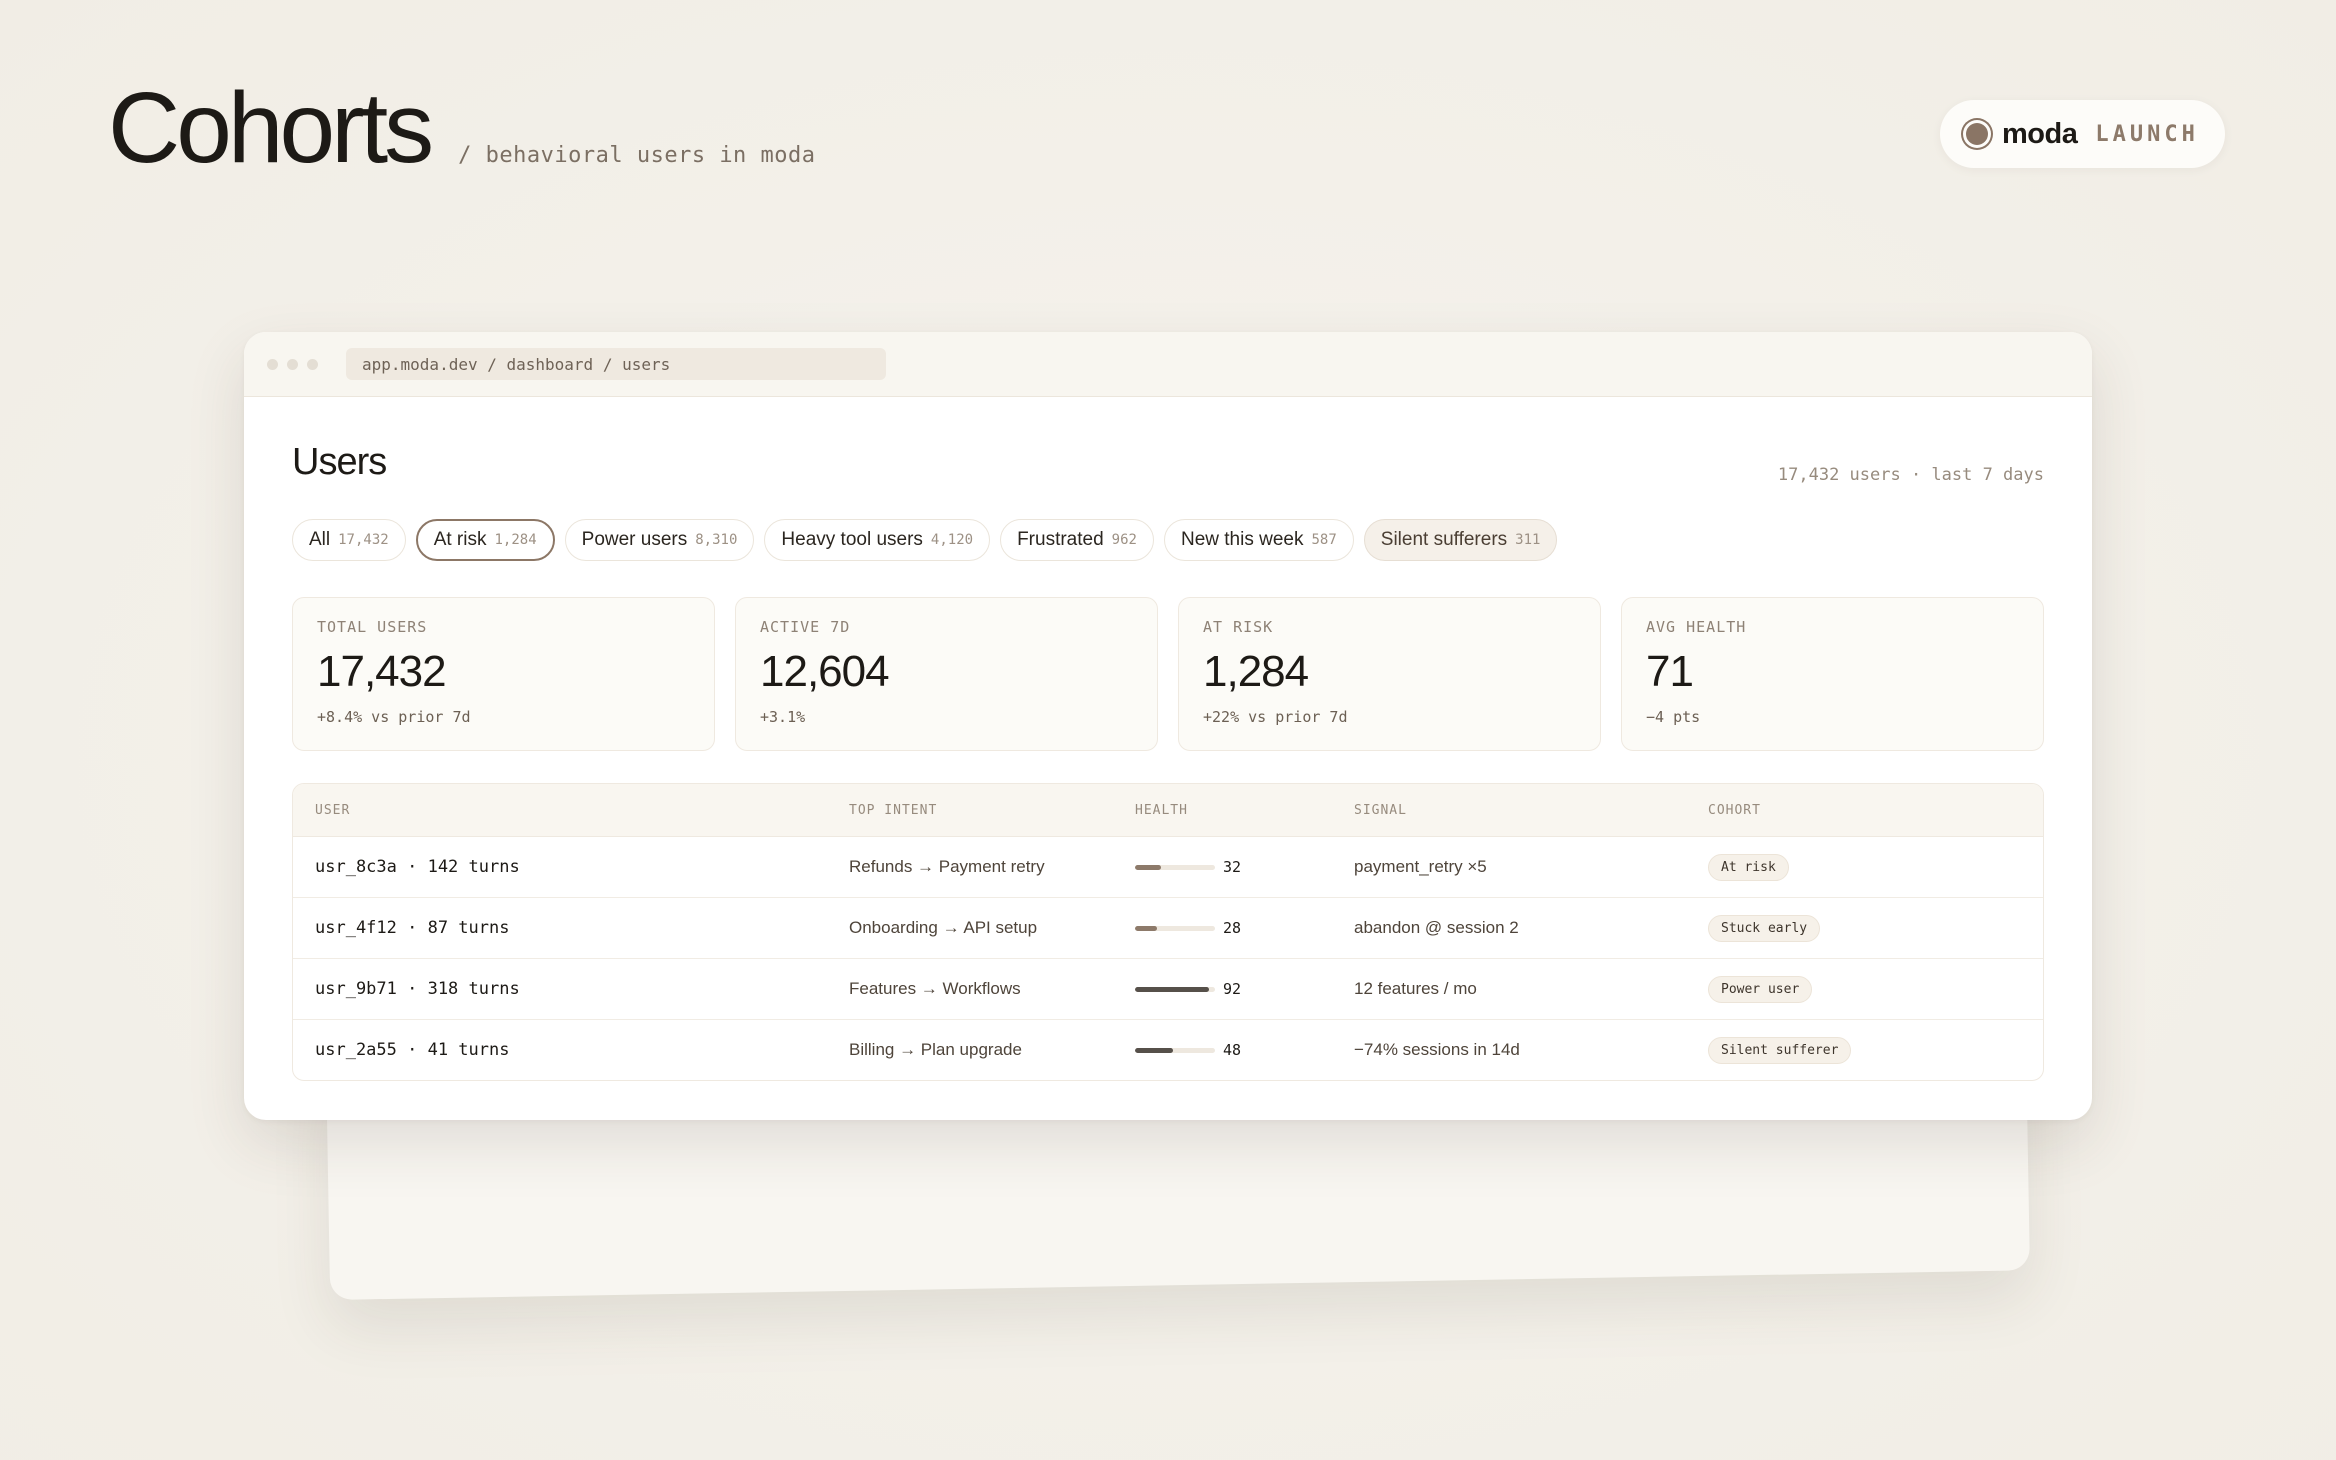 This screenshot has height=1460, width=2336. What do you see at coordinates (1764, 928) in the screenshot?
I see `cohort-badge: Stuck early` at bounding box center [1764, 928].